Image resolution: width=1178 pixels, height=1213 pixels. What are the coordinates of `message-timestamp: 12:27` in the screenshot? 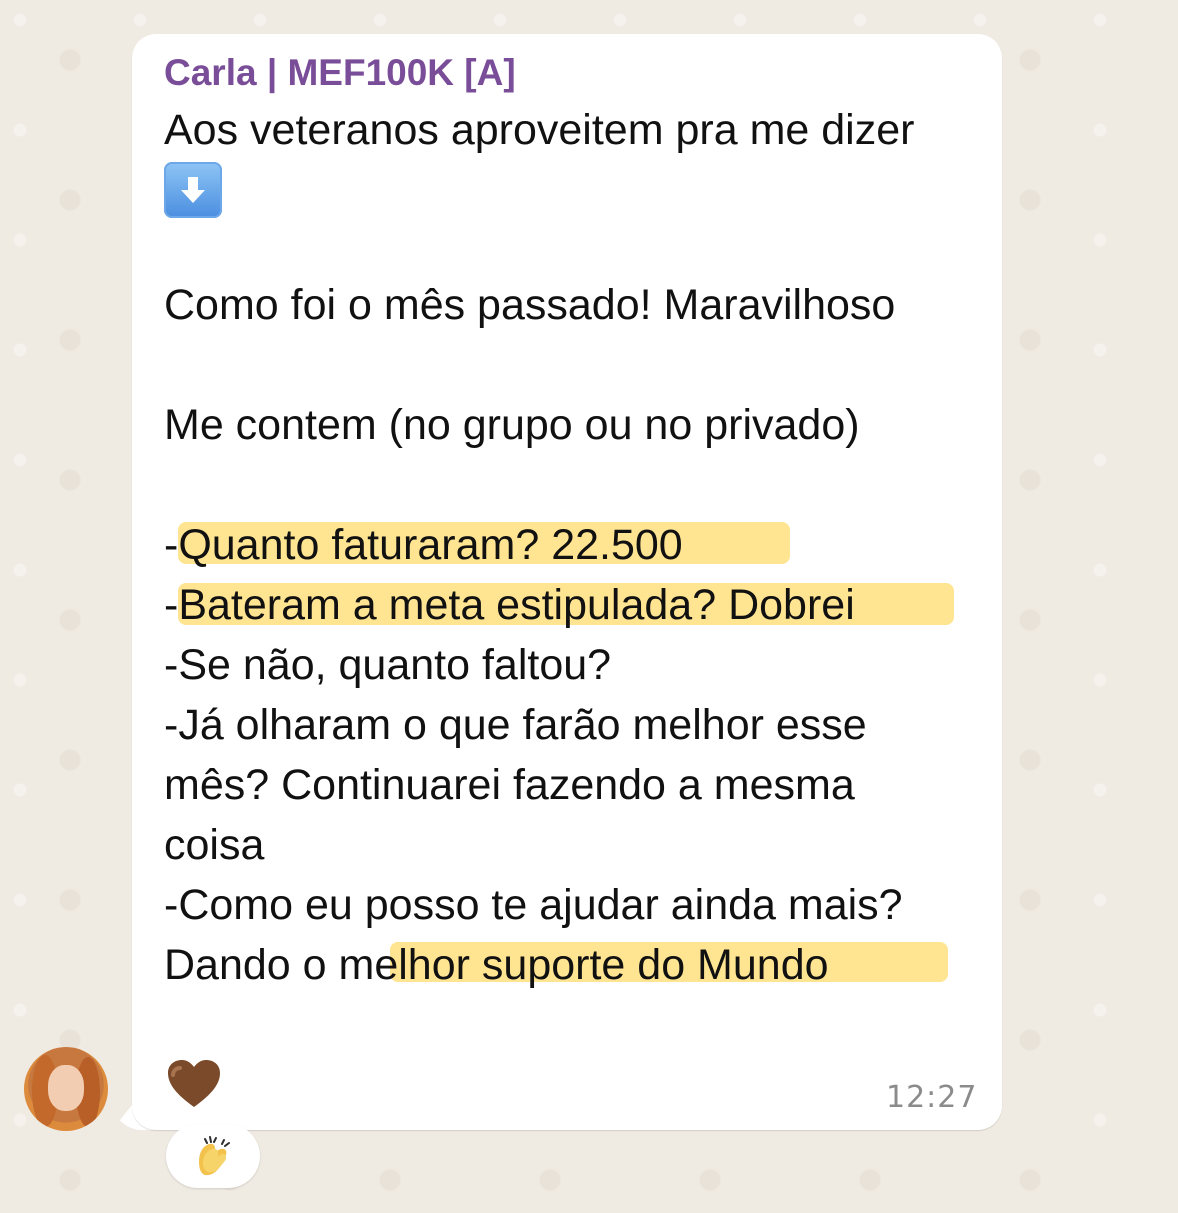 It's located at (932, 1097).